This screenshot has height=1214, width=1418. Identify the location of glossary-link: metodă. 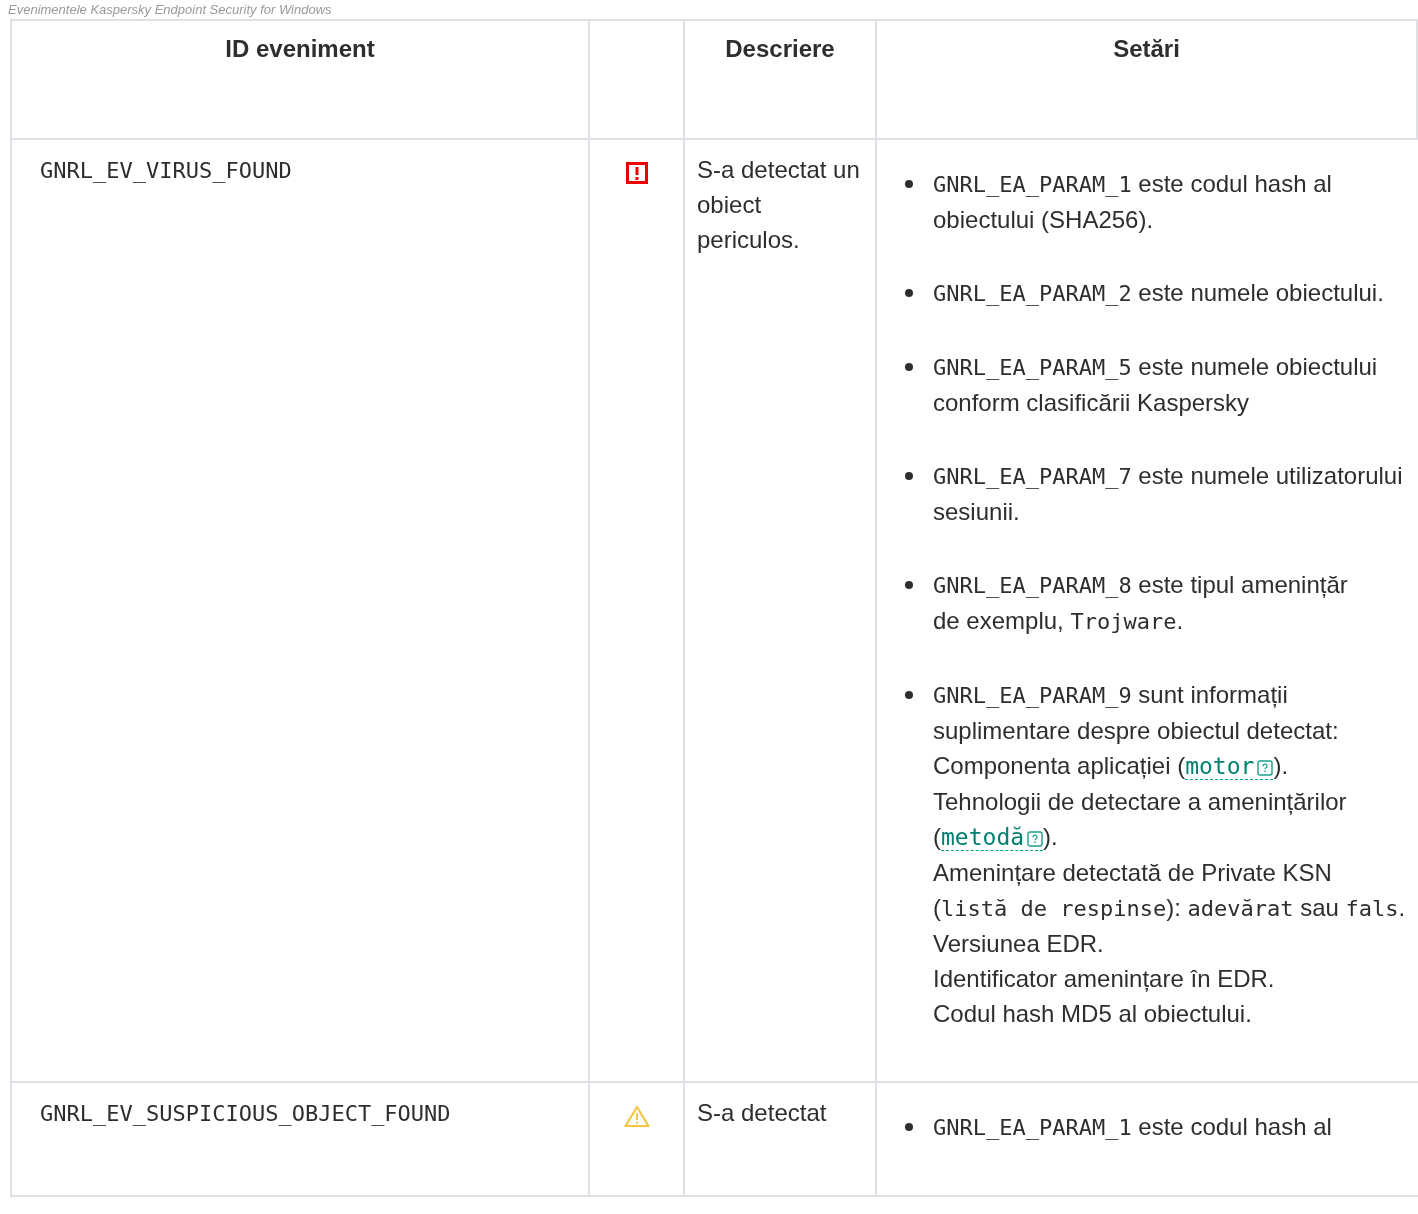
(992, 837).